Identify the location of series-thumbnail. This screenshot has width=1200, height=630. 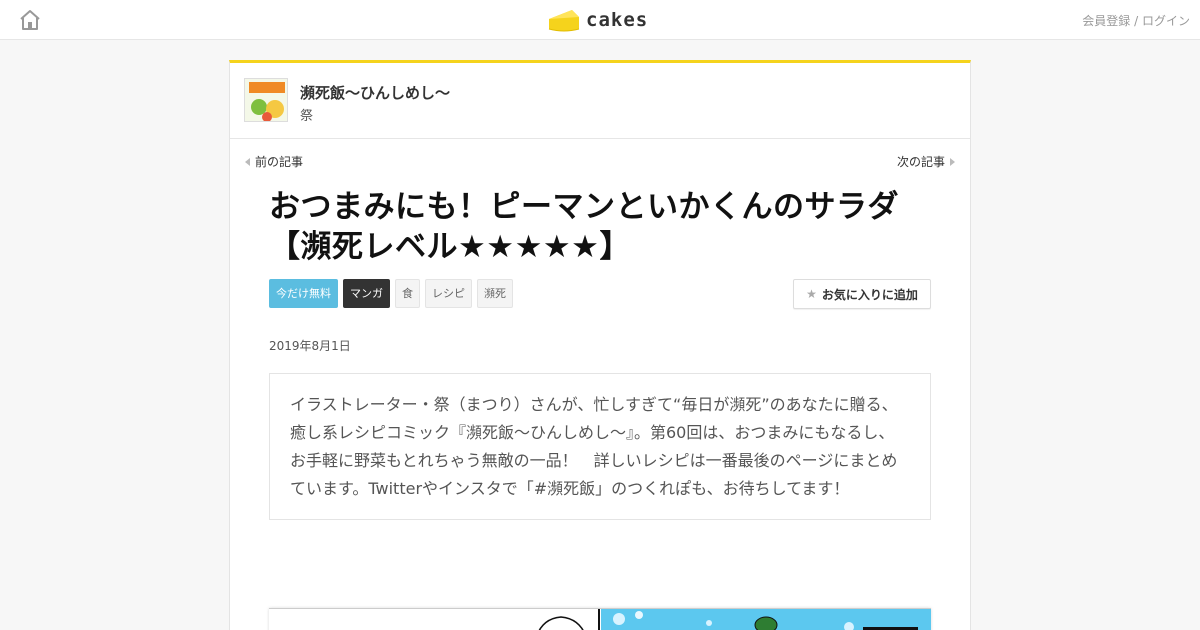
(266, 100).